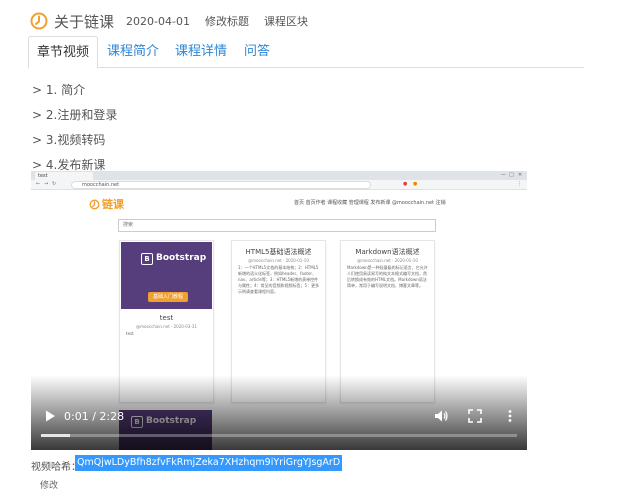  I want to click on tab-qa: 问答, so click(257, 52).